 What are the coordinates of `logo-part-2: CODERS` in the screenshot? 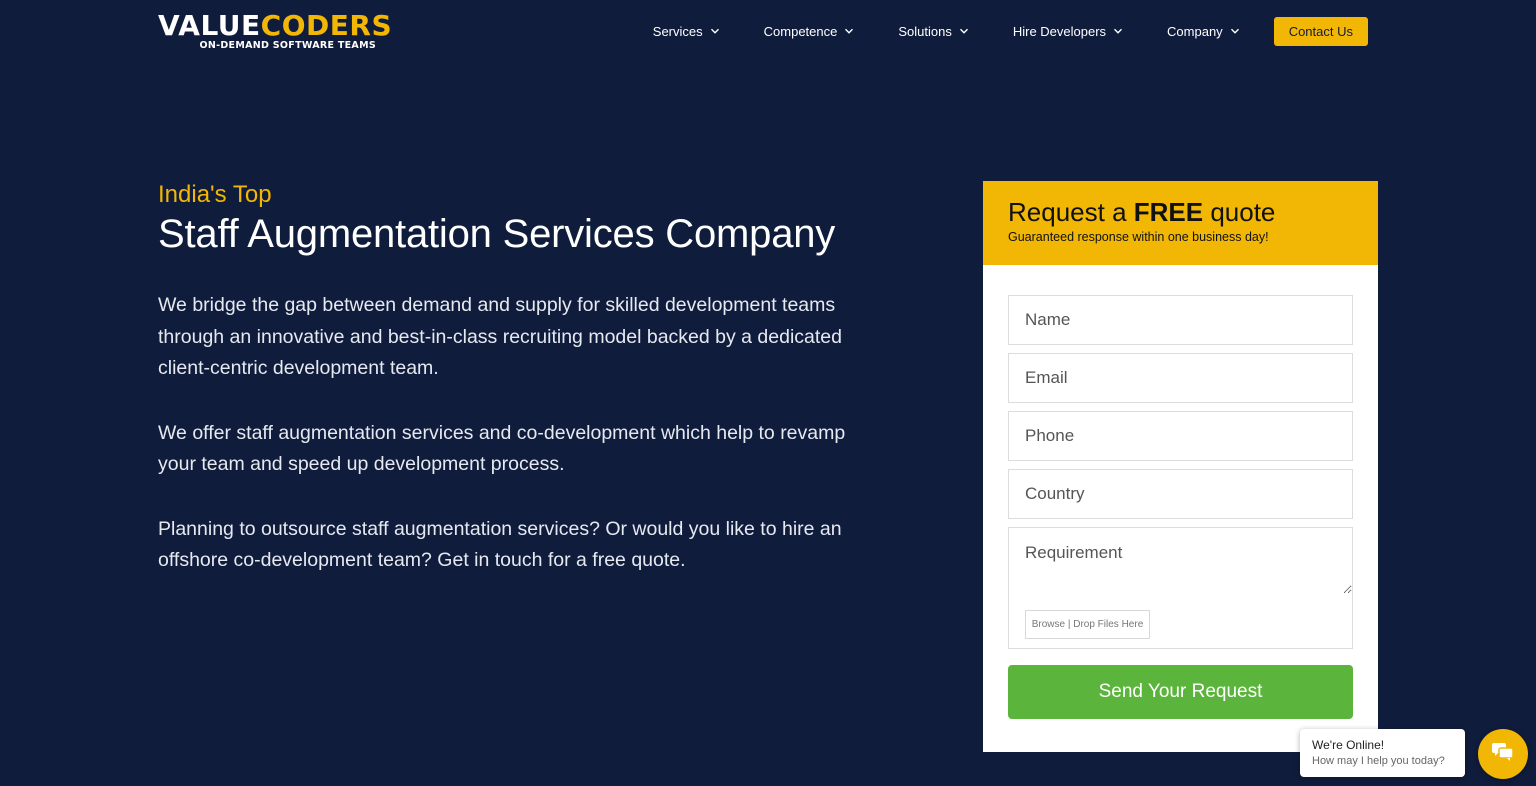 It's located at (326, 25).